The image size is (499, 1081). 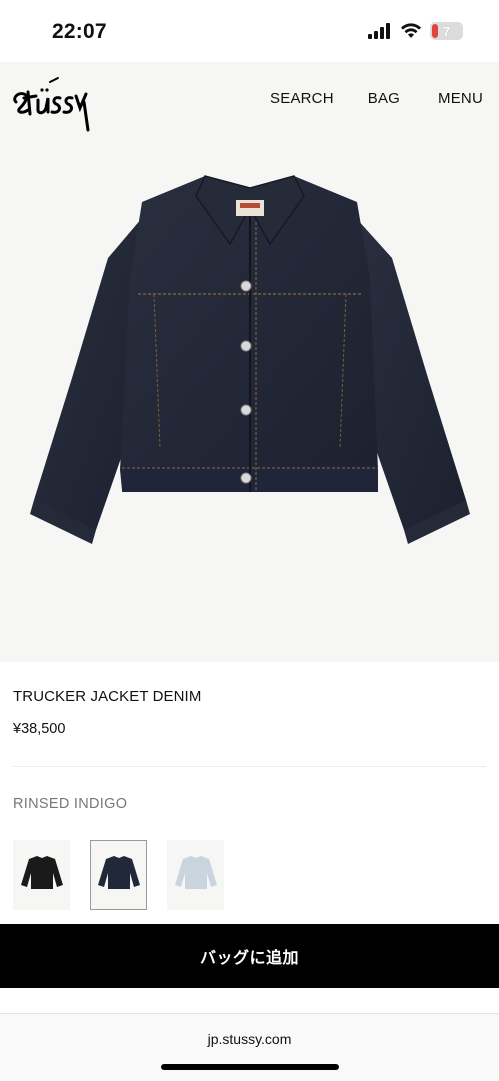 What do you see at coordinates (195, 872) in the screenshot?
I see `jacket-light-wash-thumbnail` at bounding box center [195, 872].